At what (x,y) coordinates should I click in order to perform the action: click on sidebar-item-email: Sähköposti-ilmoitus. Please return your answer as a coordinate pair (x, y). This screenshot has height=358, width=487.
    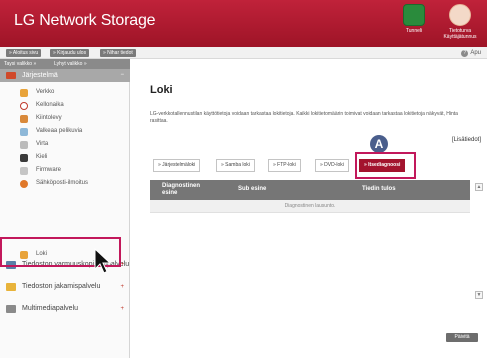
    Looking at the image, I should click on (65, 183).